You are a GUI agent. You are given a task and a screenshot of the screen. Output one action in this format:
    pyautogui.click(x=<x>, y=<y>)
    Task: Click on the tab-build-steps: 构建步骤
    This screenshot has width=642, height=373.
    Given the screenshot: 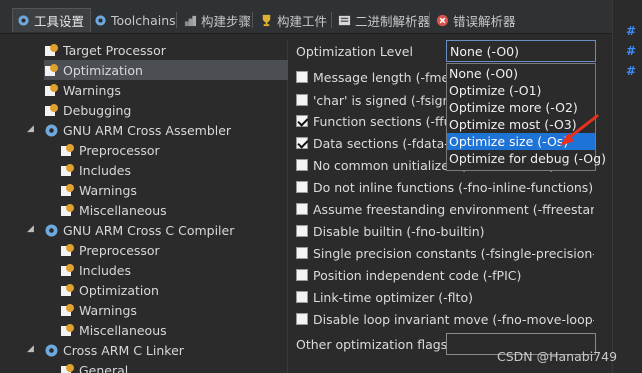 What is the action you would take?
    pyautogui.click(x=218, y=20)
    